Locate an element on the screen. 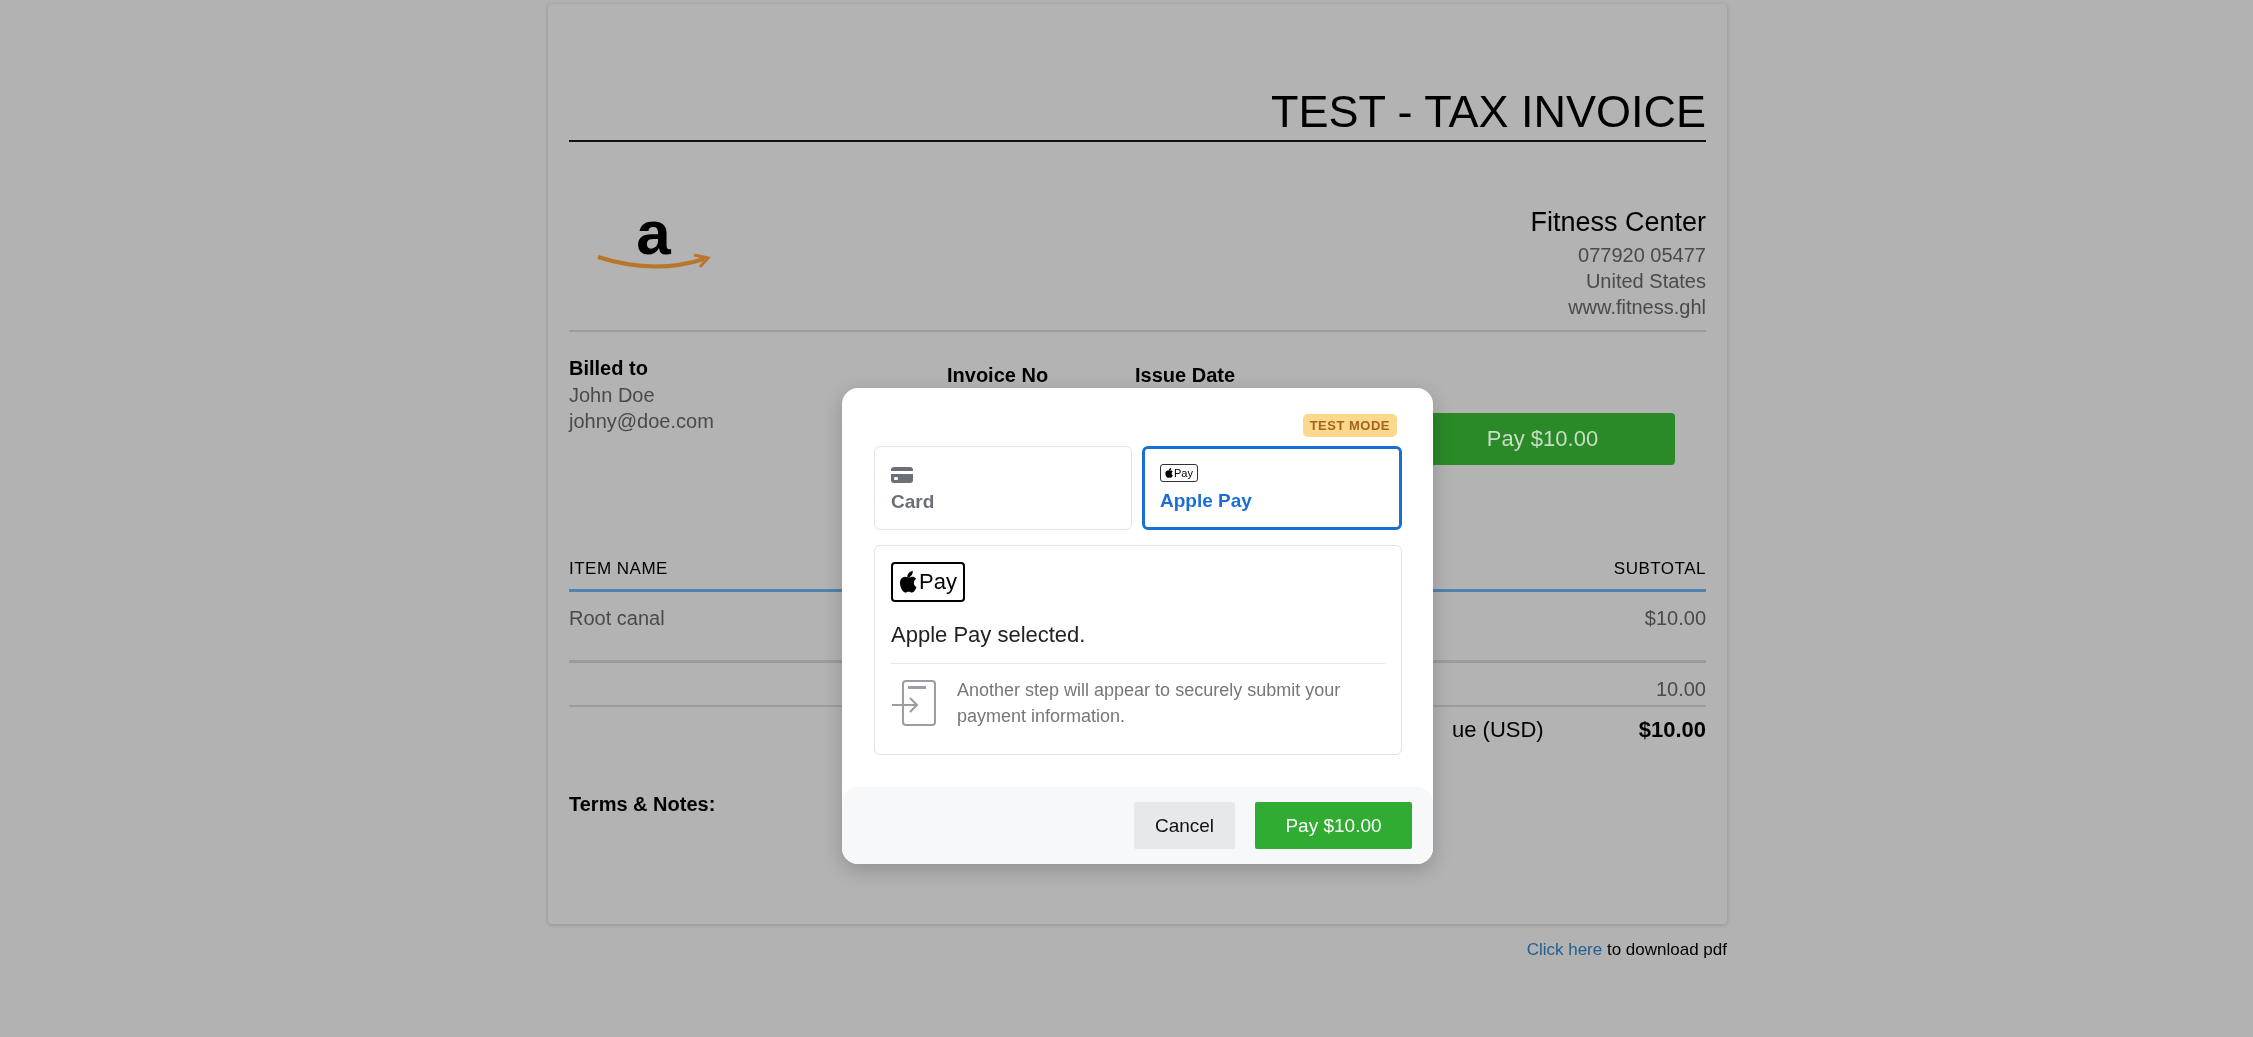 This screenshot has width=2253, height=1037. table-cell: $10.00 is located at coordinates (1675, 618).